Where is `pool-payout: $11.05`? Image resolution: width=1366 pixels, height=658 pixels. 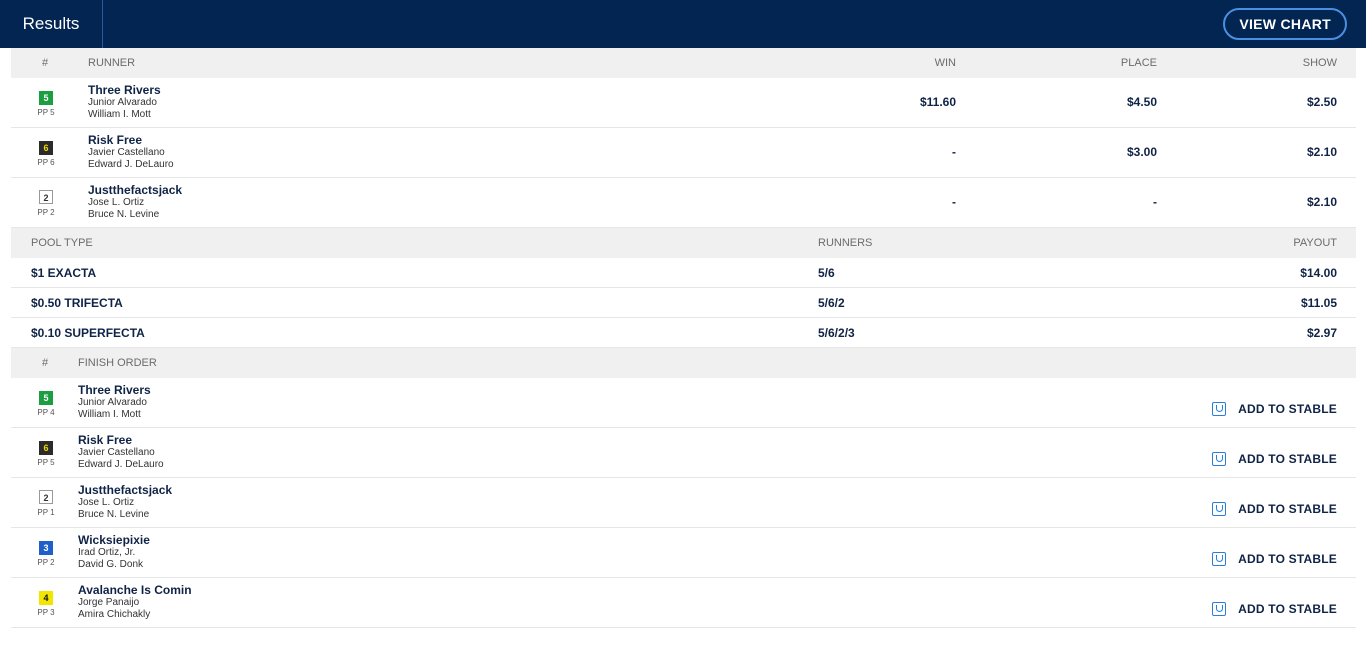
pool-payout: $11.05 is located at coordinates (1318, 303).